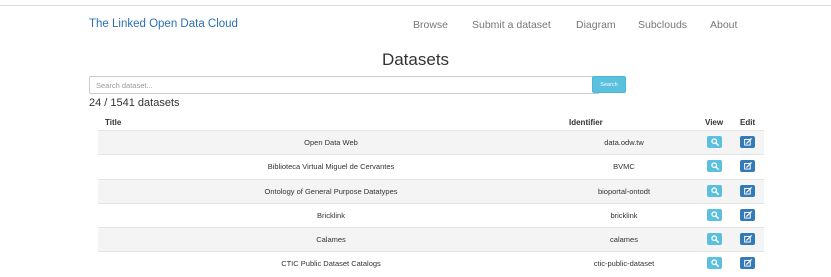 This screenshot has height=277, width=831. What do you see at coordinates (431, 239) in the screenshot?
I see `table-row: Calames calames` at bounding box center [431, 239].